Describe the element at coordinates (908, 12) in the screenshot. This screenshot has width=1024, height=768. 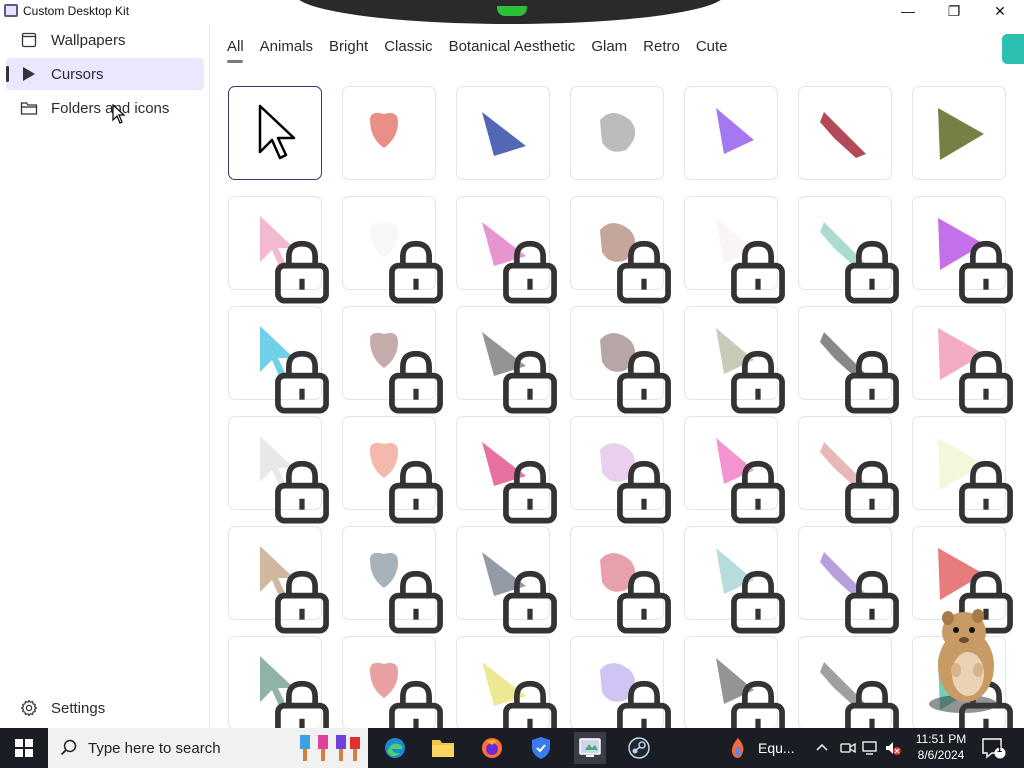
I see `minimize-button: —` at that location.